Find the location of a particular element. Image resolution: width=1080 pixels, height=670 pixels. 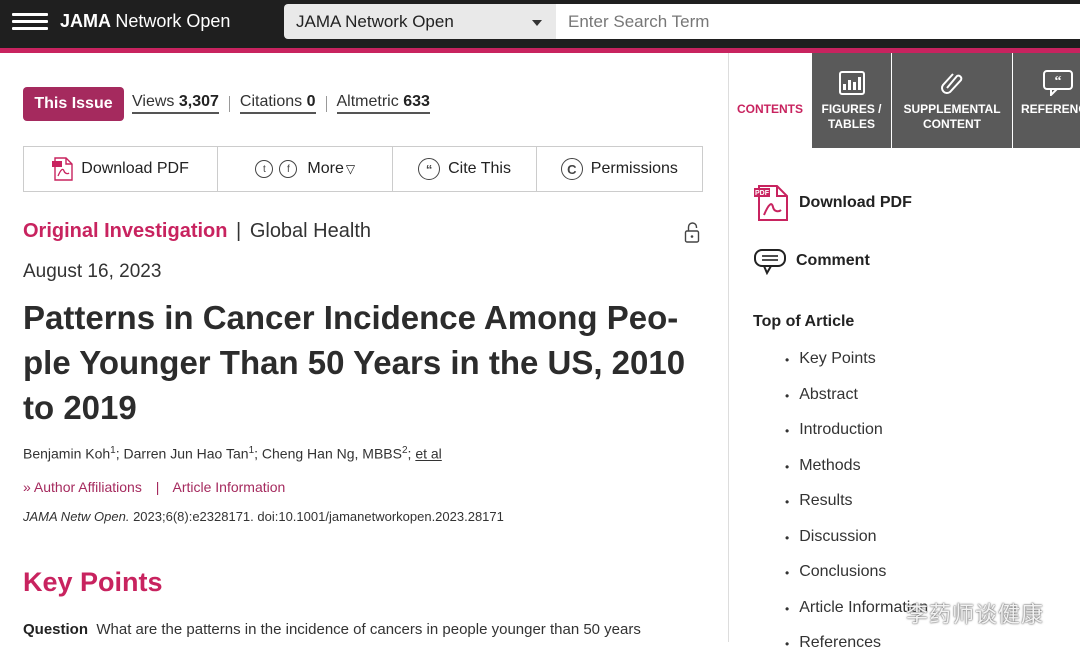

site-brand: JAMA Network Open is located at coordinates (145, 21).